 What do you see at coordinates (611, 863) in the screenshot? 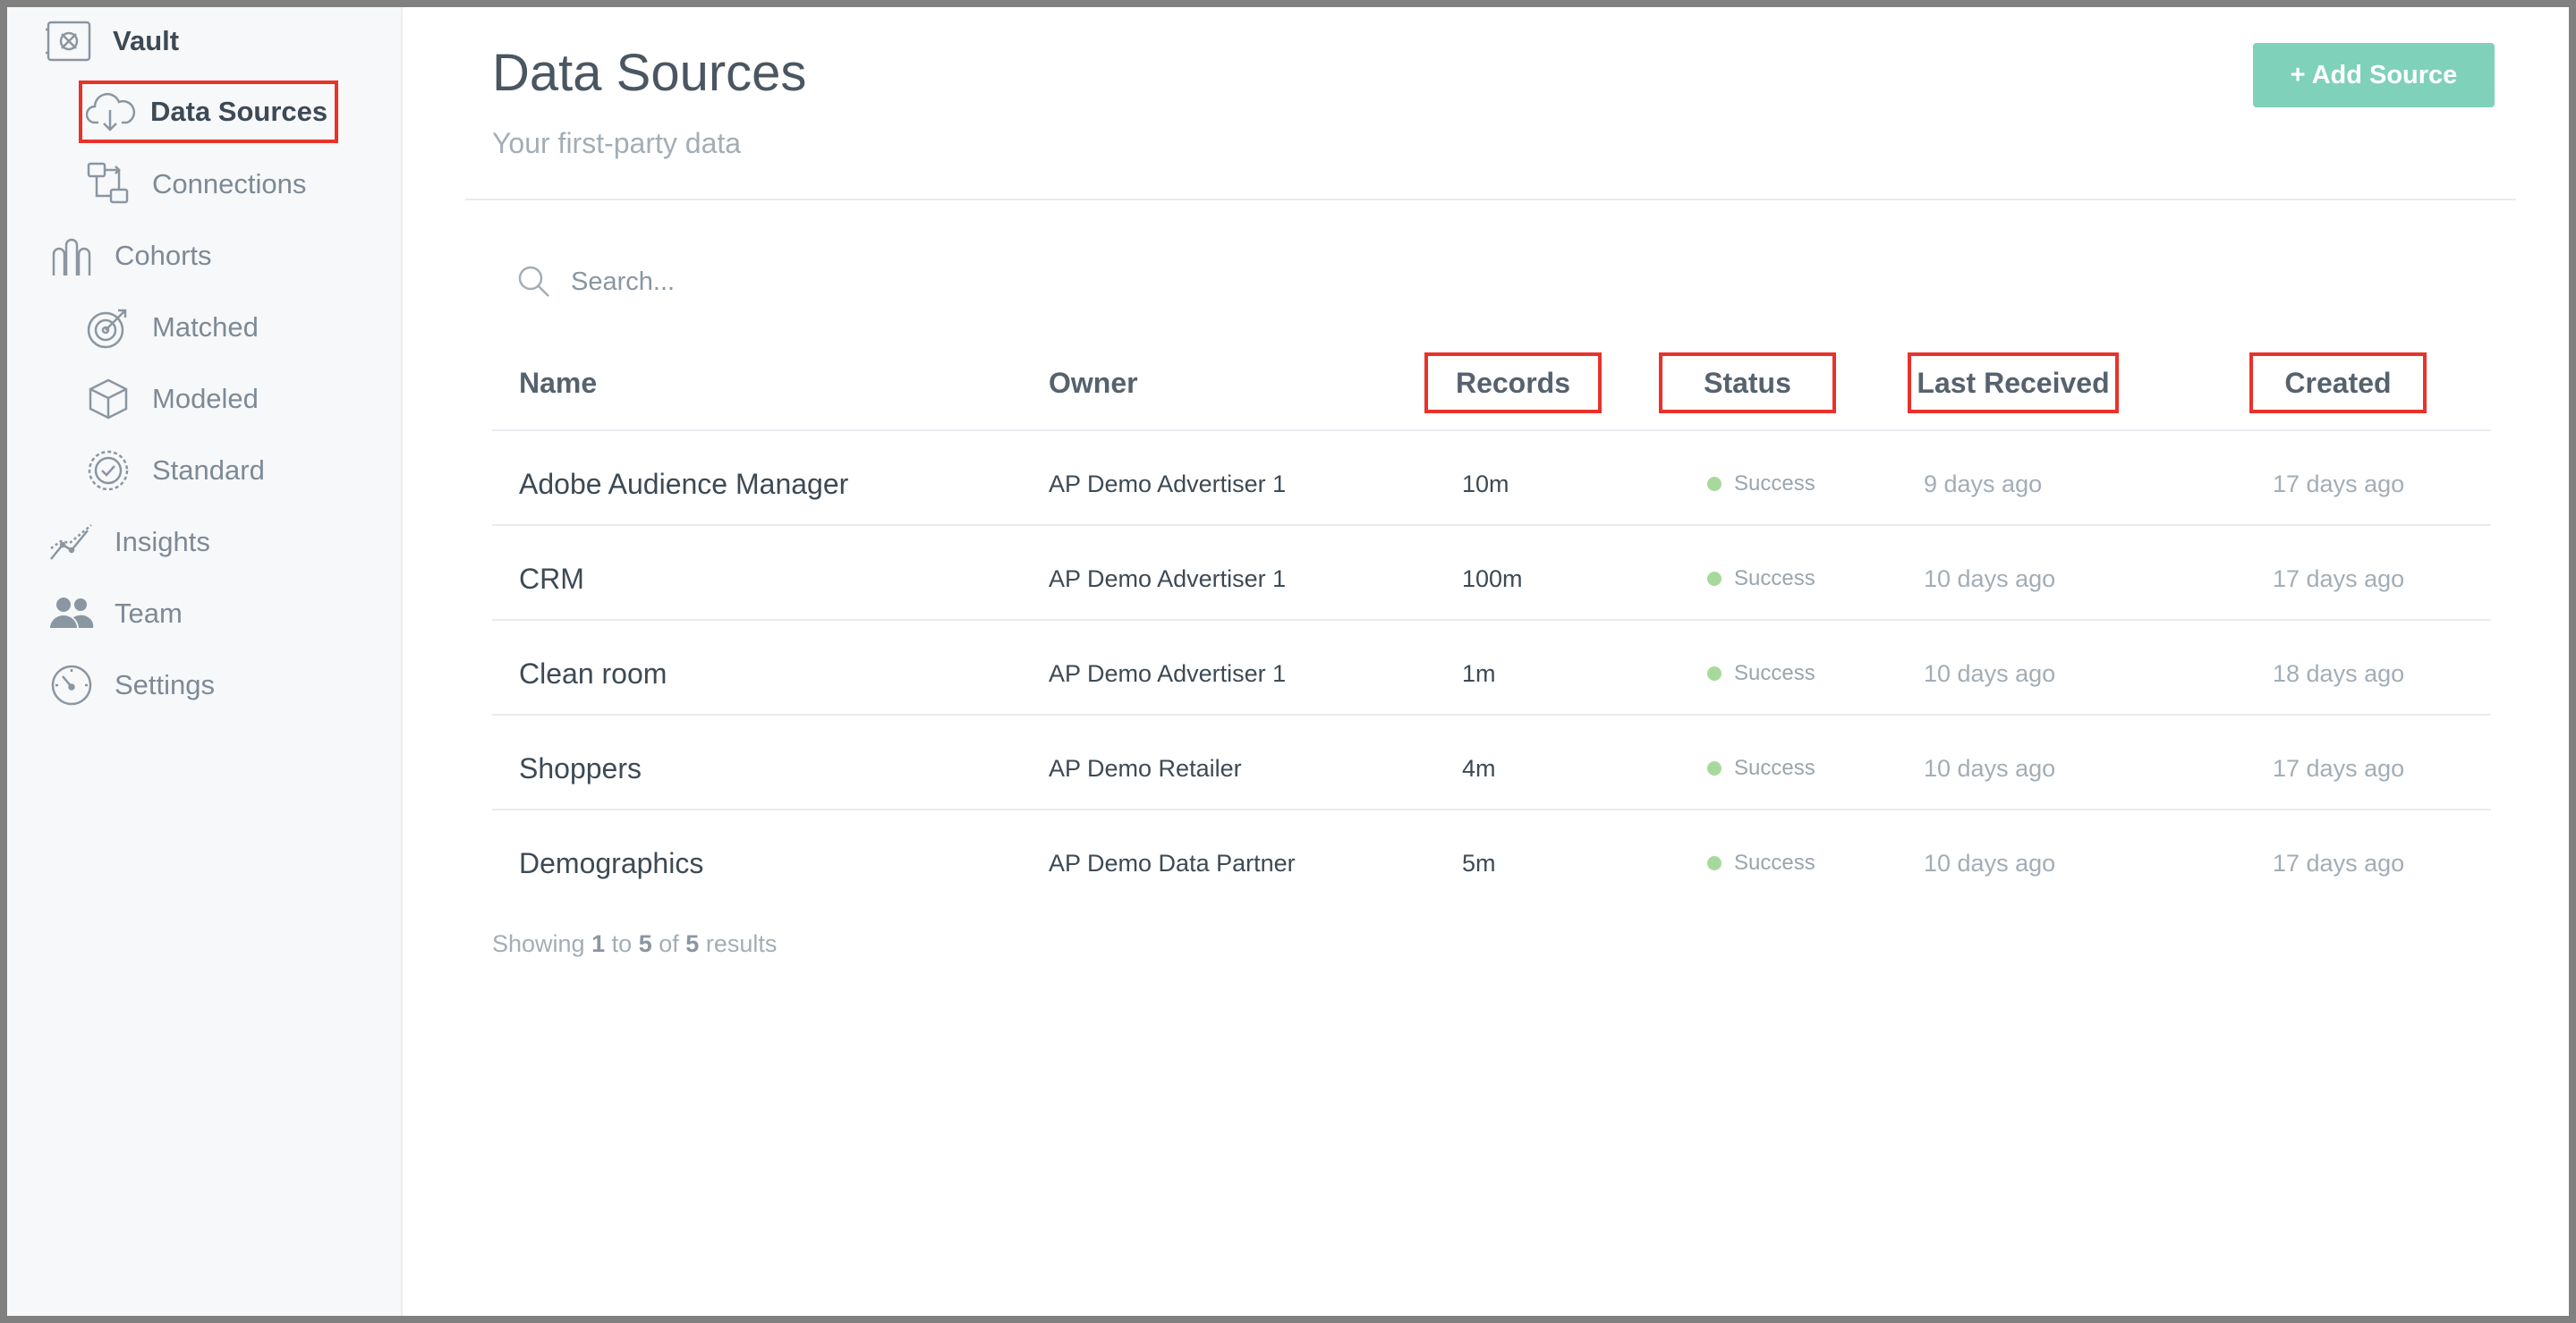
I see `cell-name: Demographics` at bounding box center [611, 863].